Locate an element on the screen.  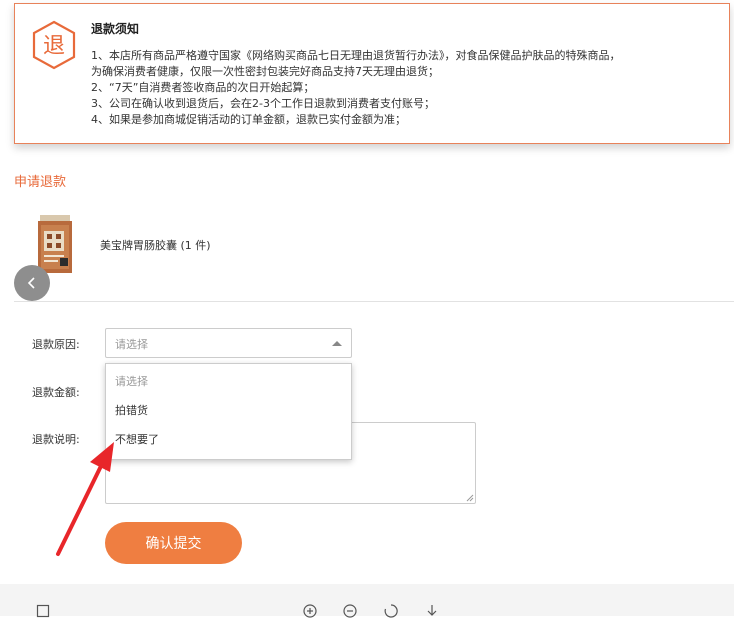
product-name: 美宝牌胃肠胶囊 (1 件) is located at coordinates (155, 245).